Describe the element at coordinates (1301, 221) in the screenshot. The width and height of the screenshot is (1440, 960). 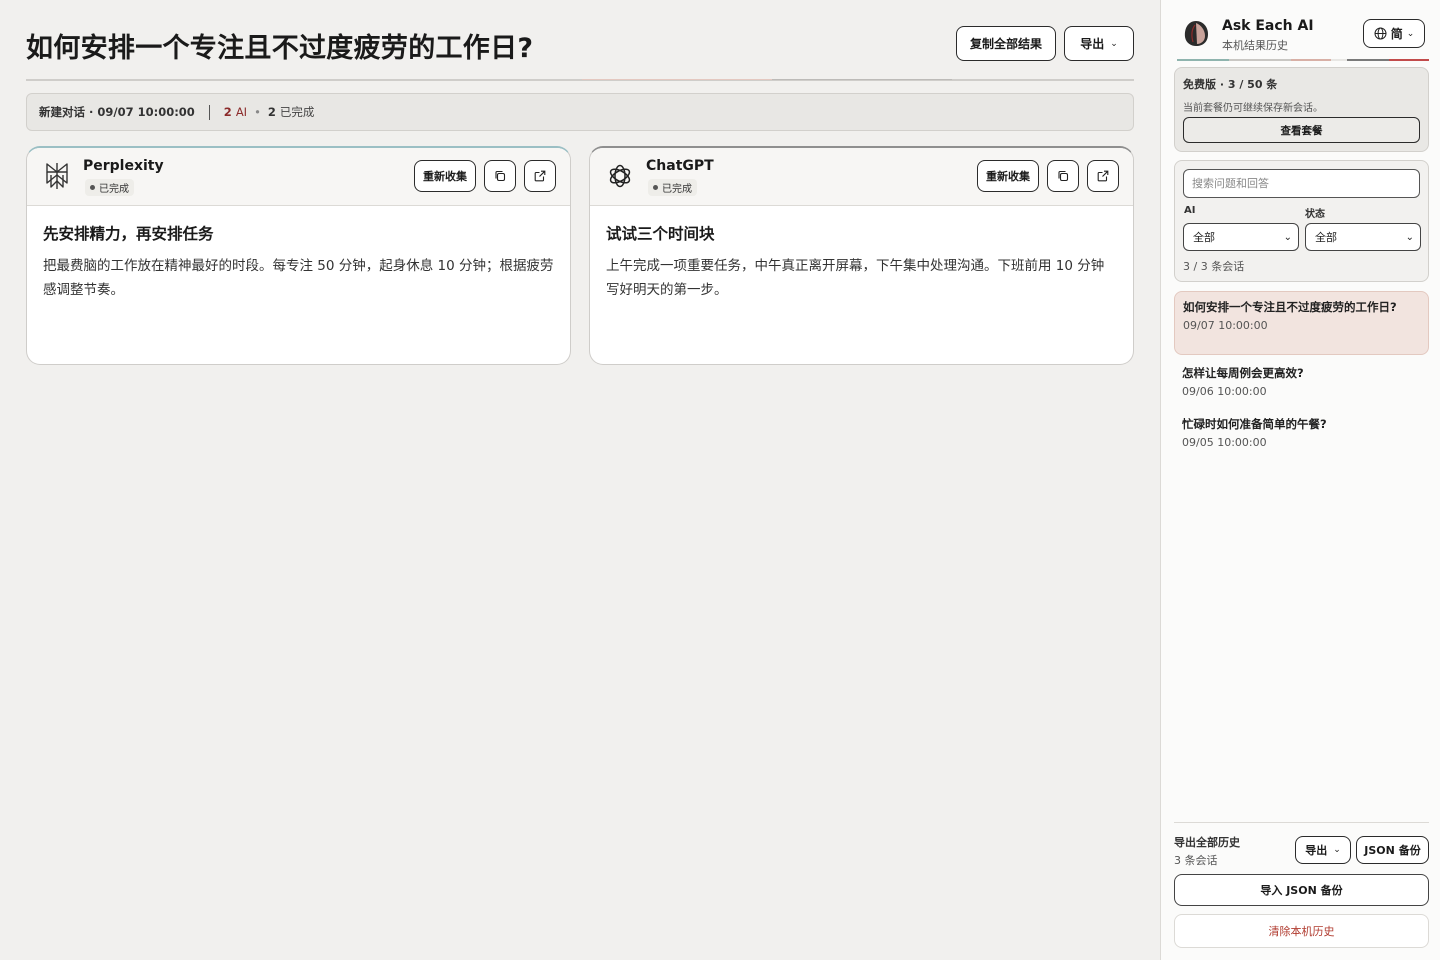
I see `filter-panel: AI 状态 全部 ⌄ 全部 ⌄ 3 / 3 条会话` at that location.